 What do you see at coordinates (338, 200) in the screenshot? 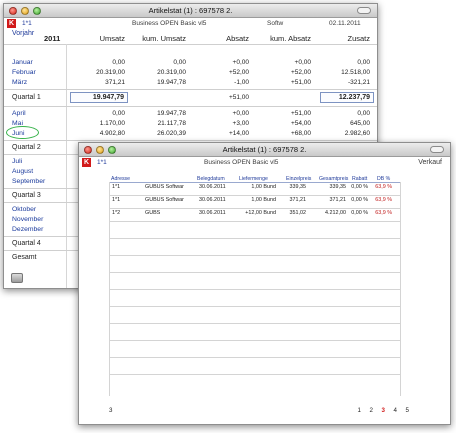
I see `gesamtpreis-value: 371,21` at bounding box center [338, 200].